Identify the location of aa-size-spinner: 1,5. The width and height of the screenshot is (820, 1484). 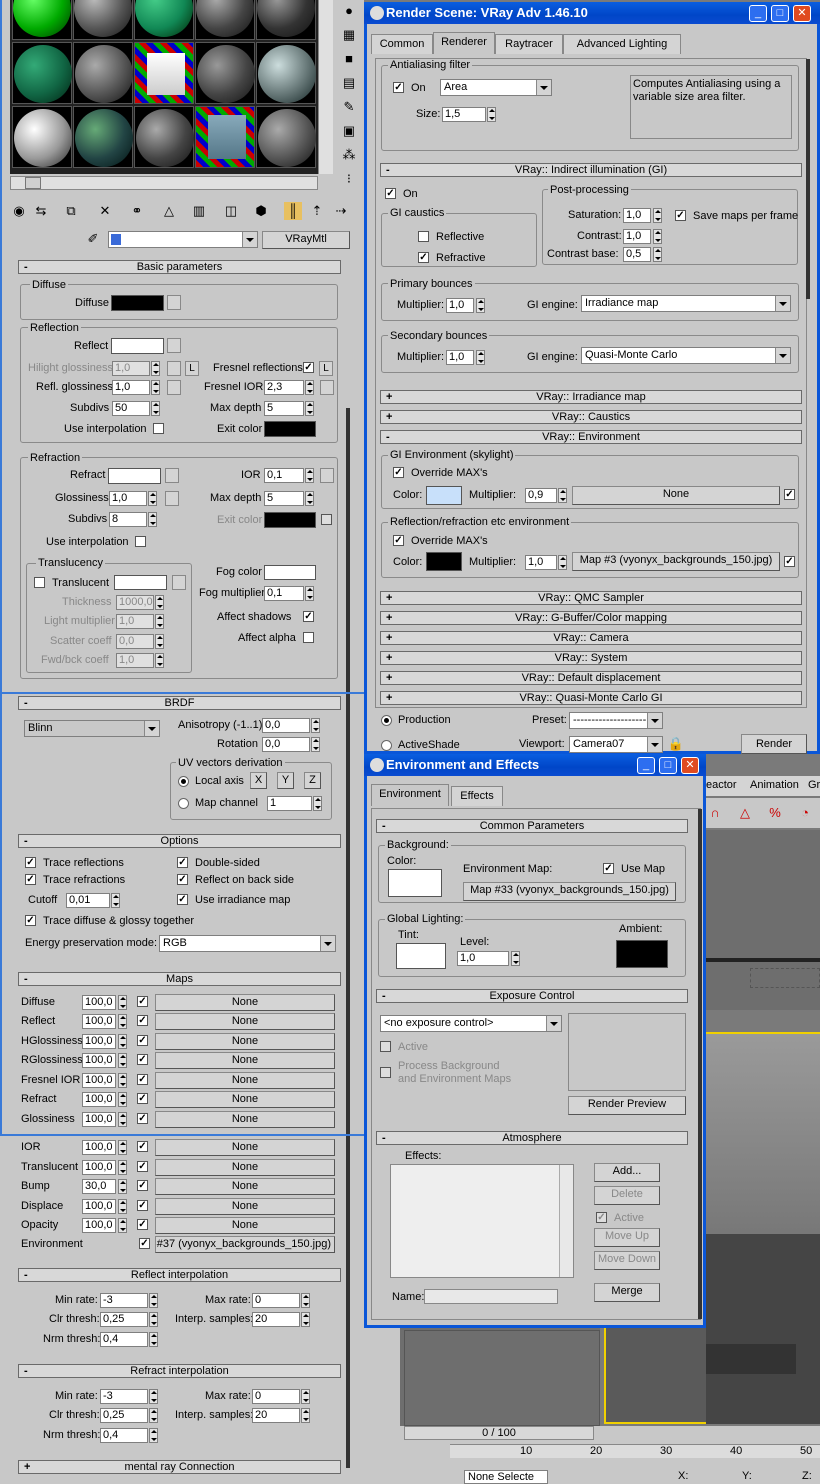
(464, 114).